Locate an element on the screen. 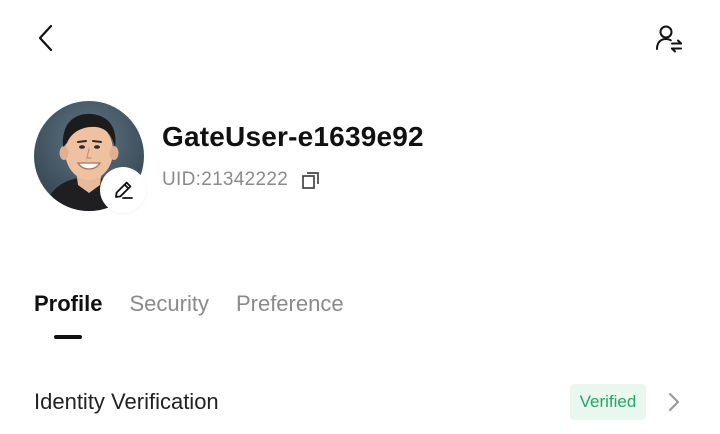 This screenshot has width=720, height=434. row-label: Identity Verification is located at coordinates (126, 401).